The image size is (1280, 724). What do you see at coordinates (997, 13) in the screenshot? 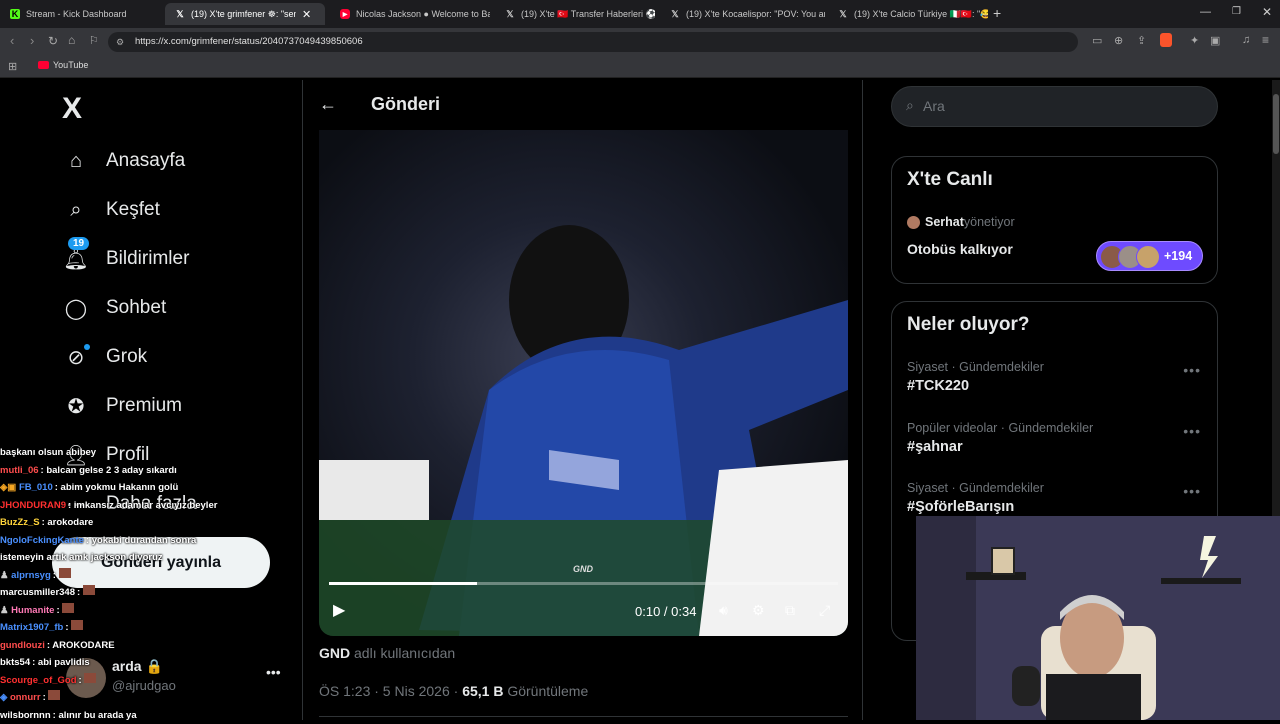
I see `new-tab-button: +` at bounding box center [997, 13].